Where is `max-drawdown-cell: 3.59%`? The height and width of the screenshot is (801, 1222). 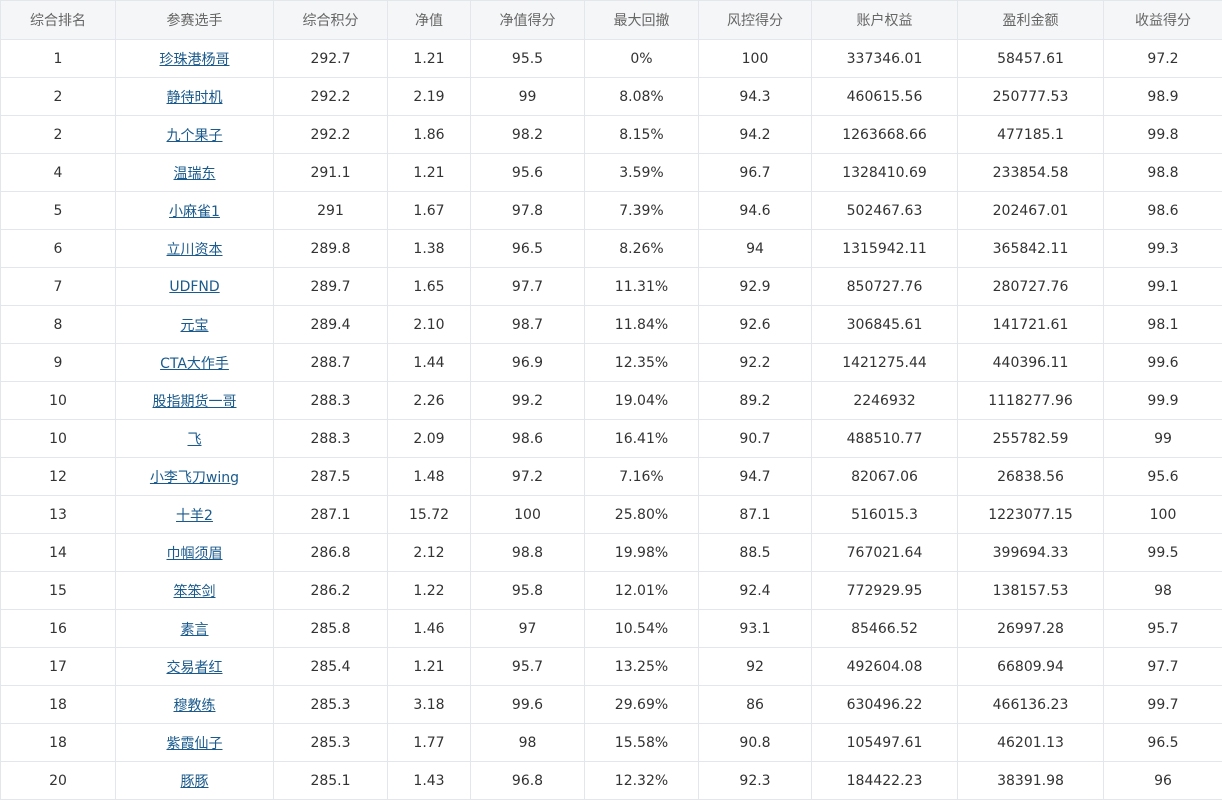
max-drawdown-cell: 3.59% is located at coordinates (641, 172).